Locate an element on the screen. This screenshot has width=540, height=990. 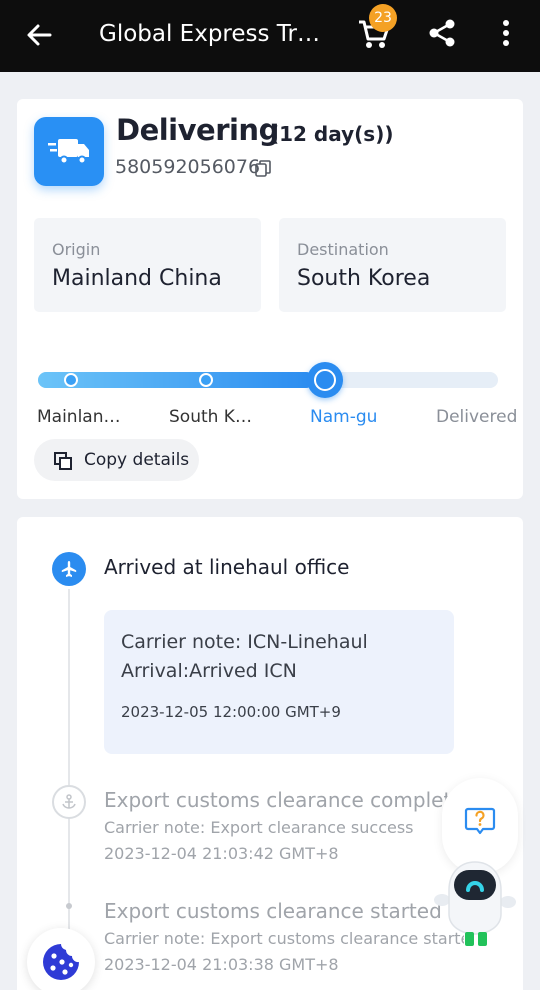
app-bar: Global Express Tra… 23 is located at coordinates (270, 36).